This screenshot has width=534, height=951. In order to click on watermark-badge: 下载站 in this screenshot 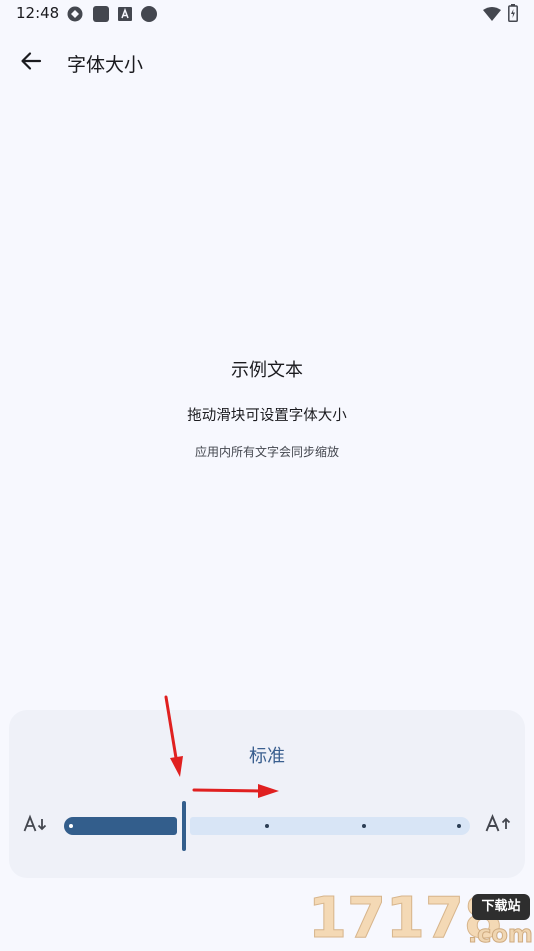, I will do `click(501, 907)`.